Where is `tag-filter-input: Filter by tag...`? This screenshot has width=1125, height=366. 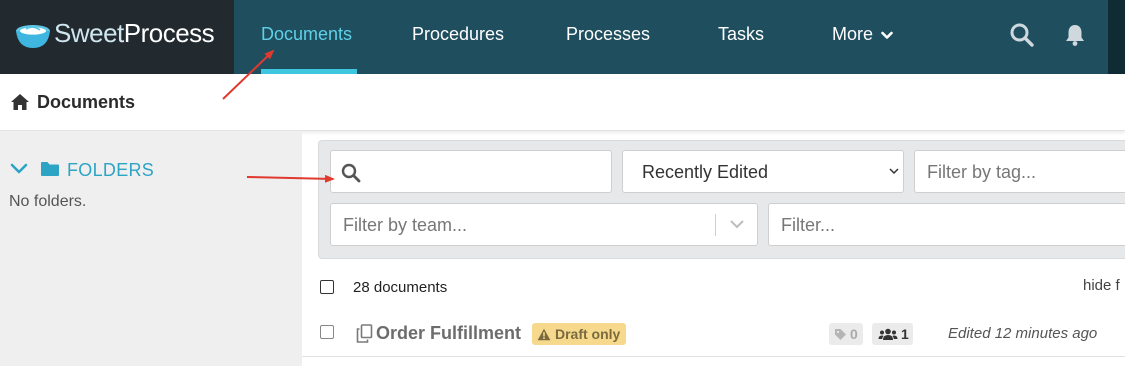 tag-filter-input: Filter by tag... is located at coordinates (1019, 171).